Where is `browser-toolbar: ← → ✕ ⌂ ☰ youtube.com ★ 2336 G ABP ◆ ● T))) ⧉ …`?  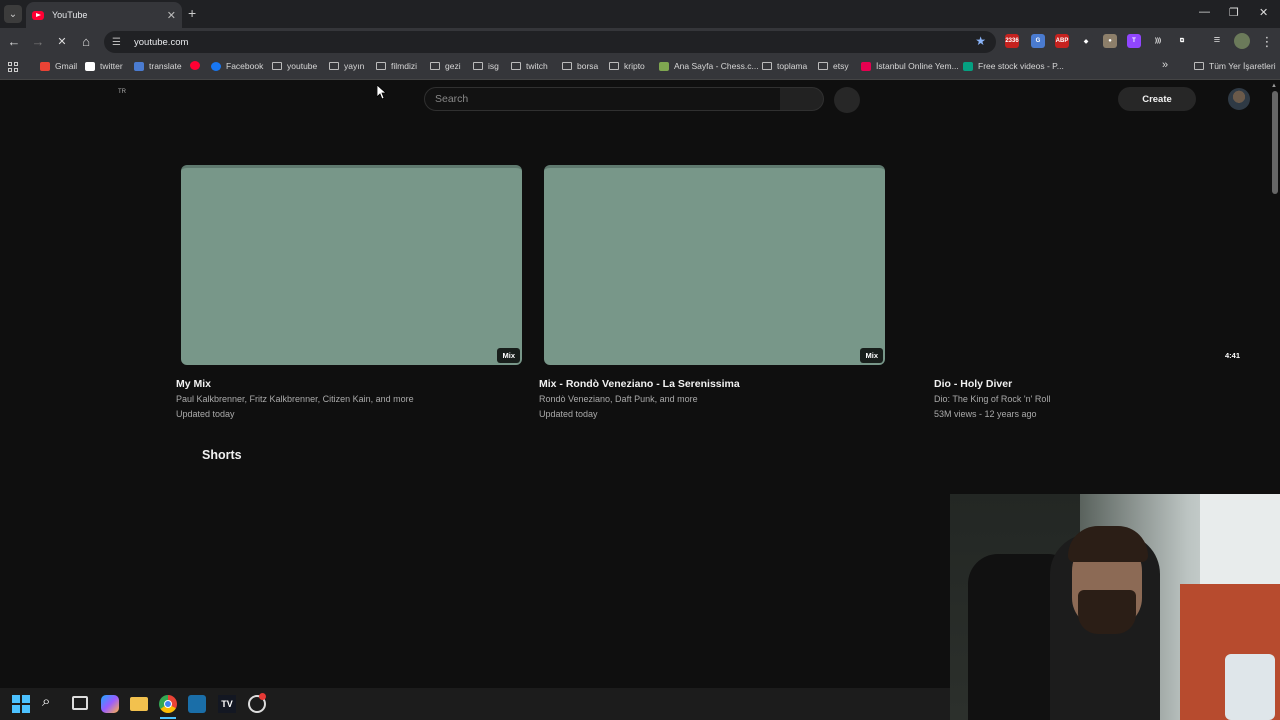 browser-toolbar: ← → ✕ ⌂ ☰ youtube.com ★ 2336 G ABP ◆ ● T))) ⧉ … is located at coordinates (640, 42).